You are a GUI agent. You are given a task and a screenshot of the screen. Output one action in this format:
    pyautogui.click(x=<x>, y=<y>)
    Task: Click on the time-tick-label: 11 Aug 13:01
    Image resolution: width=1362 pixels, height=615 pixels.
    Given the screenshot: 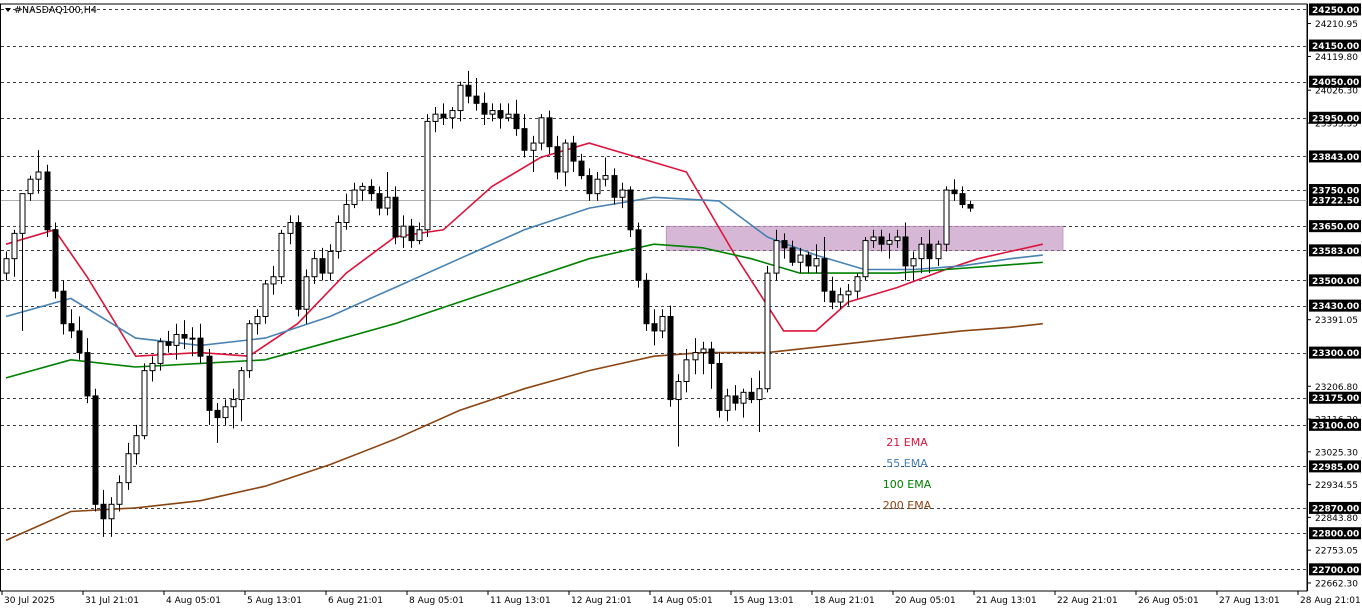 What is the action you would take?
    pyautogui.click(x=520, y=601)
    